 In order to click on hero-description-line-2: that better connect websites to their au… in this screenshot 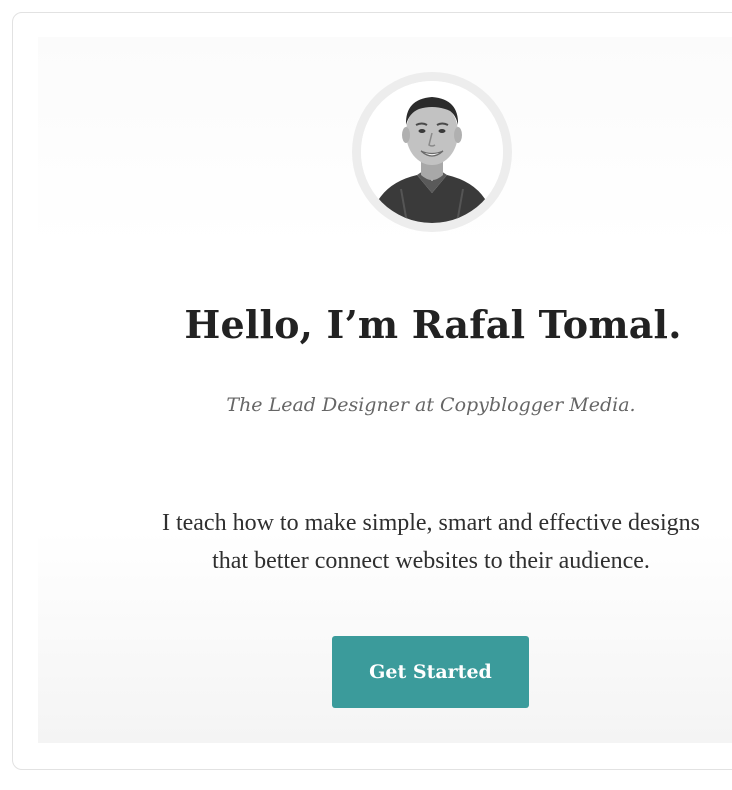, I will do `click(431, 561)`.